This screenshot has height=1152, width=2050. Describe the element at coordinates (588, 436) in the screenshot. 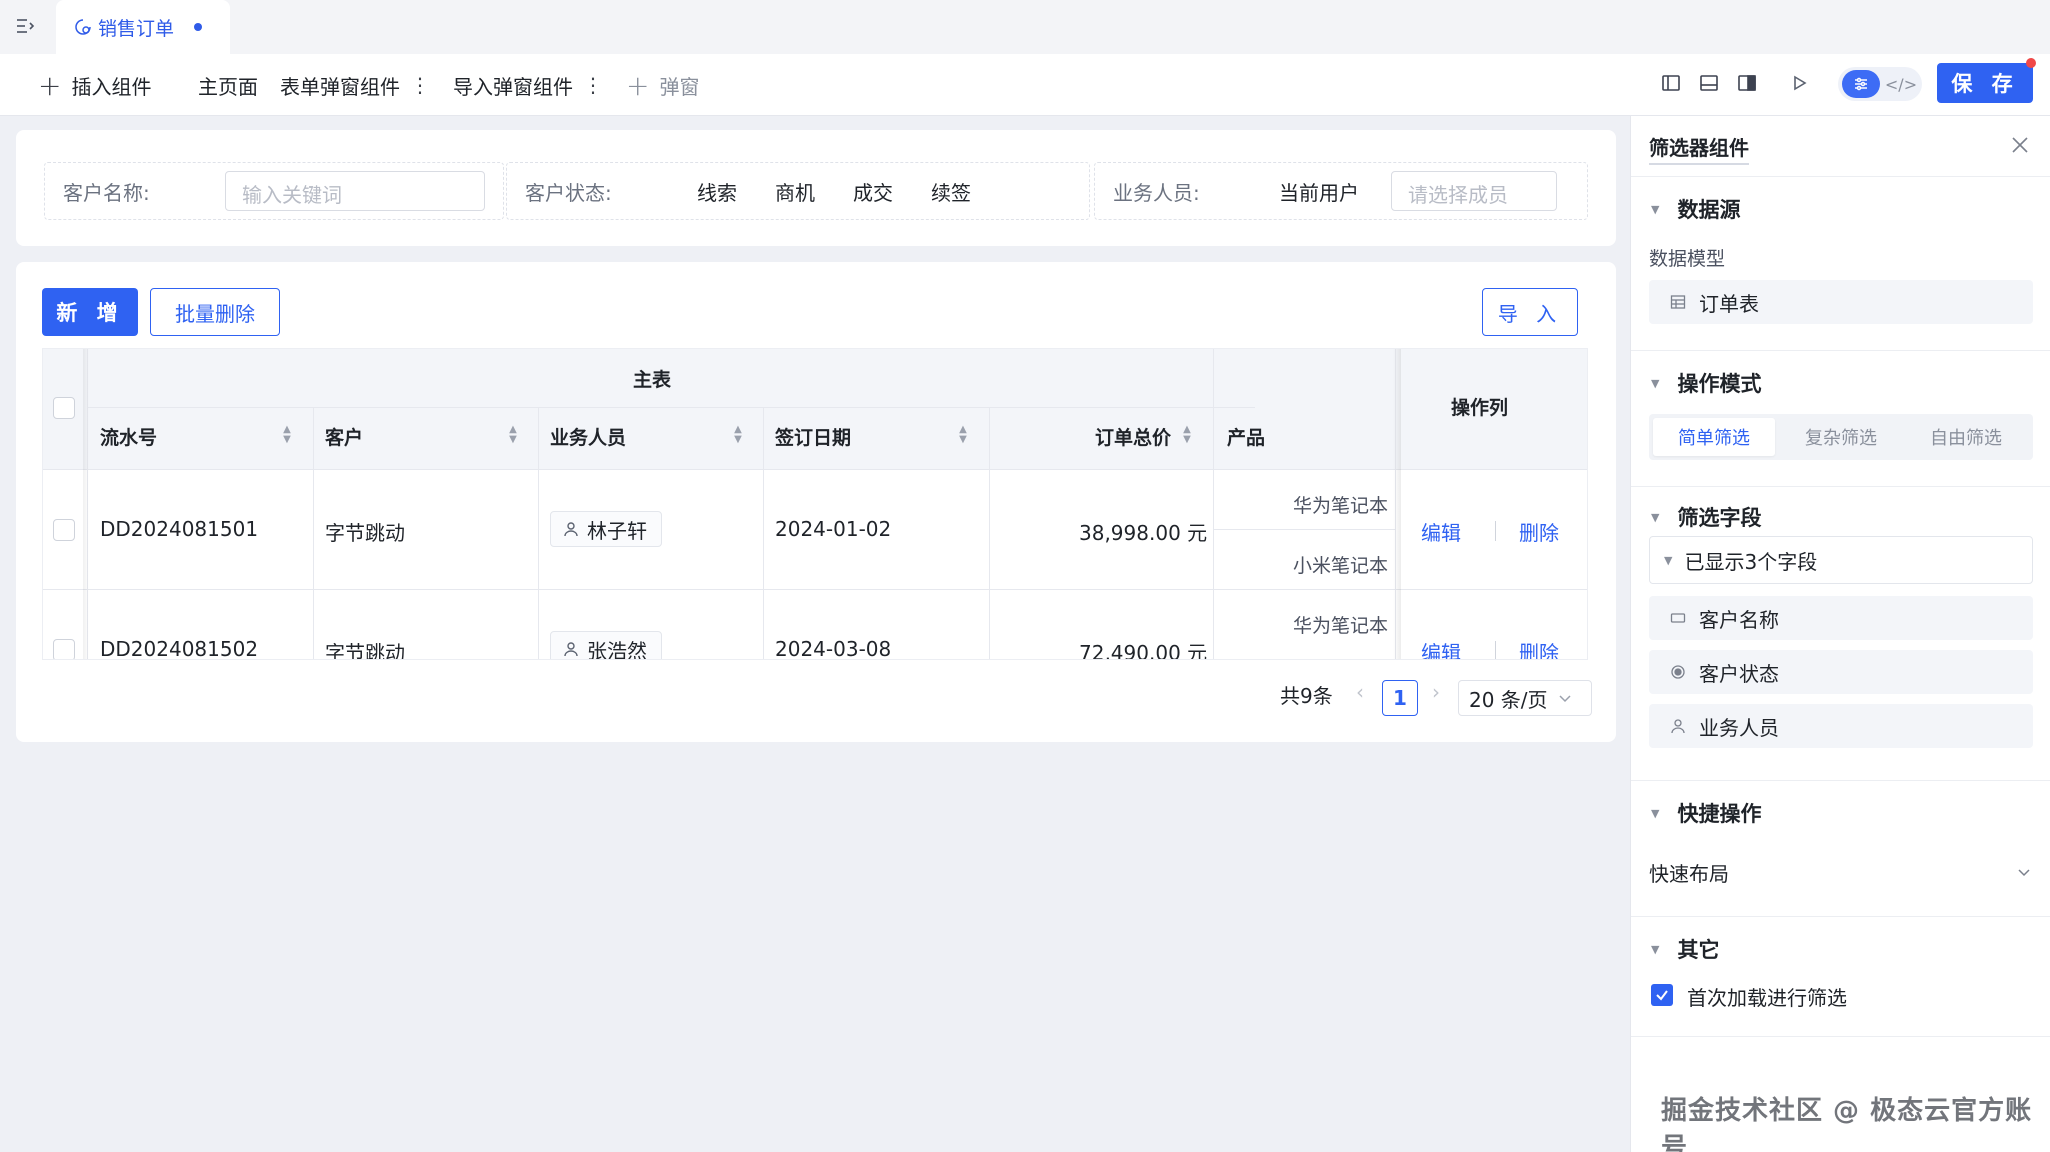

I see `col-salesperson: 业务人员` at that location.